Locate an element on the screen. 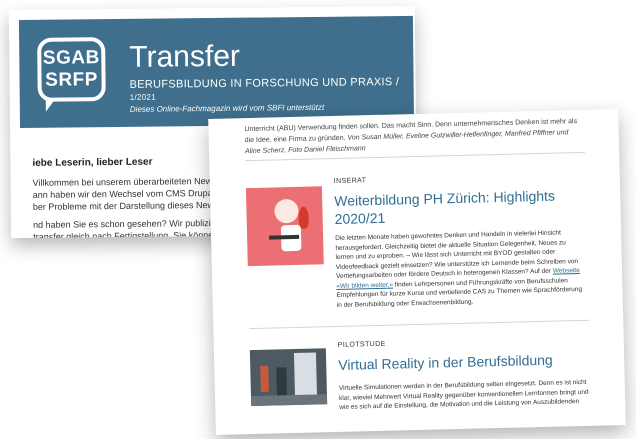 The width and height of the screenshot is (636, 439). divider is located at coordinates (419, 324).